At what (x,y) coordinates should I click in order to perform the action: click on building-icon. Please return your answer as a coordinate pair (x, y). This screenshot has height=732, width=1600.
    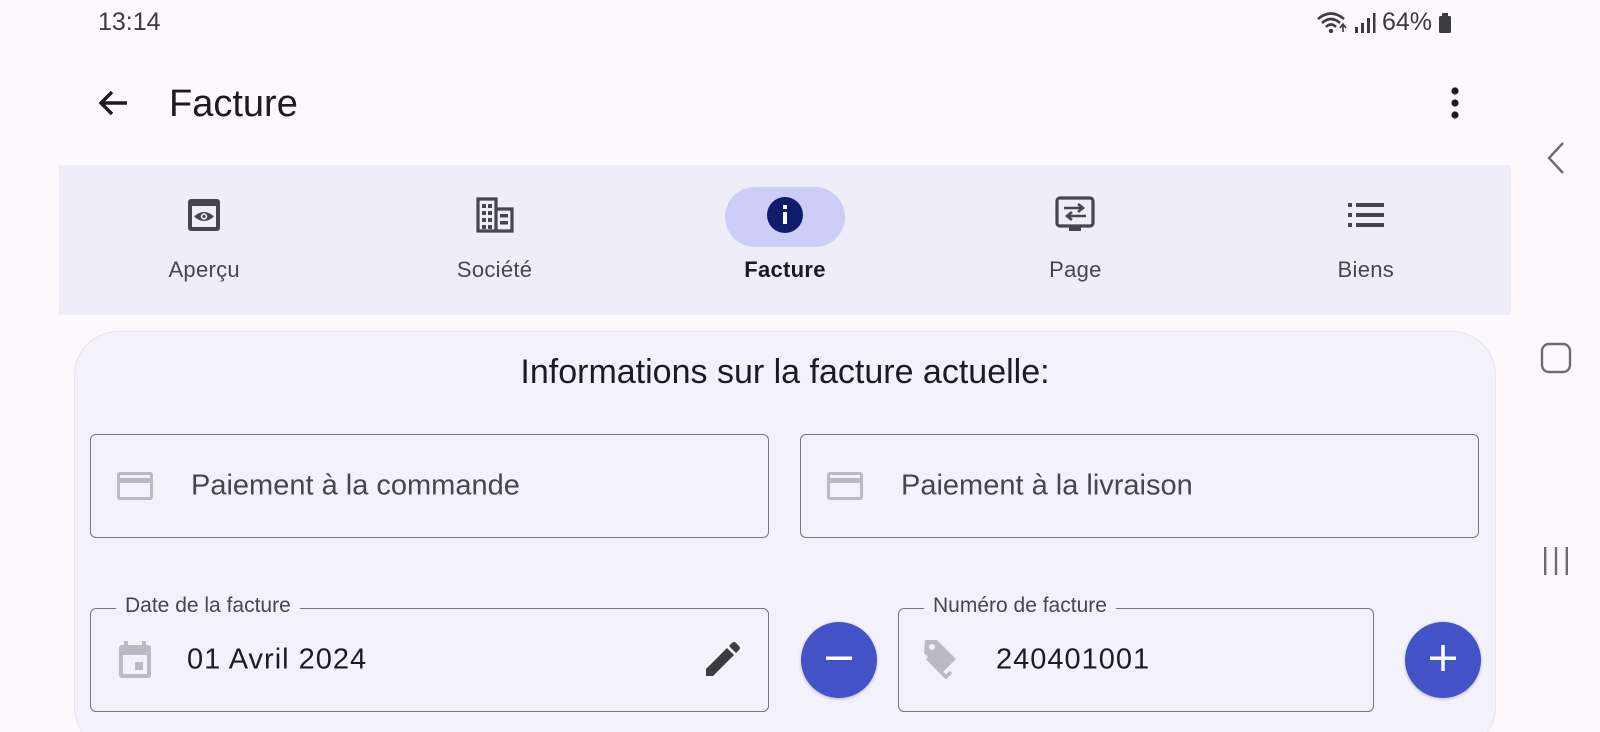
    Looking at the image, I should click on (495, 217).